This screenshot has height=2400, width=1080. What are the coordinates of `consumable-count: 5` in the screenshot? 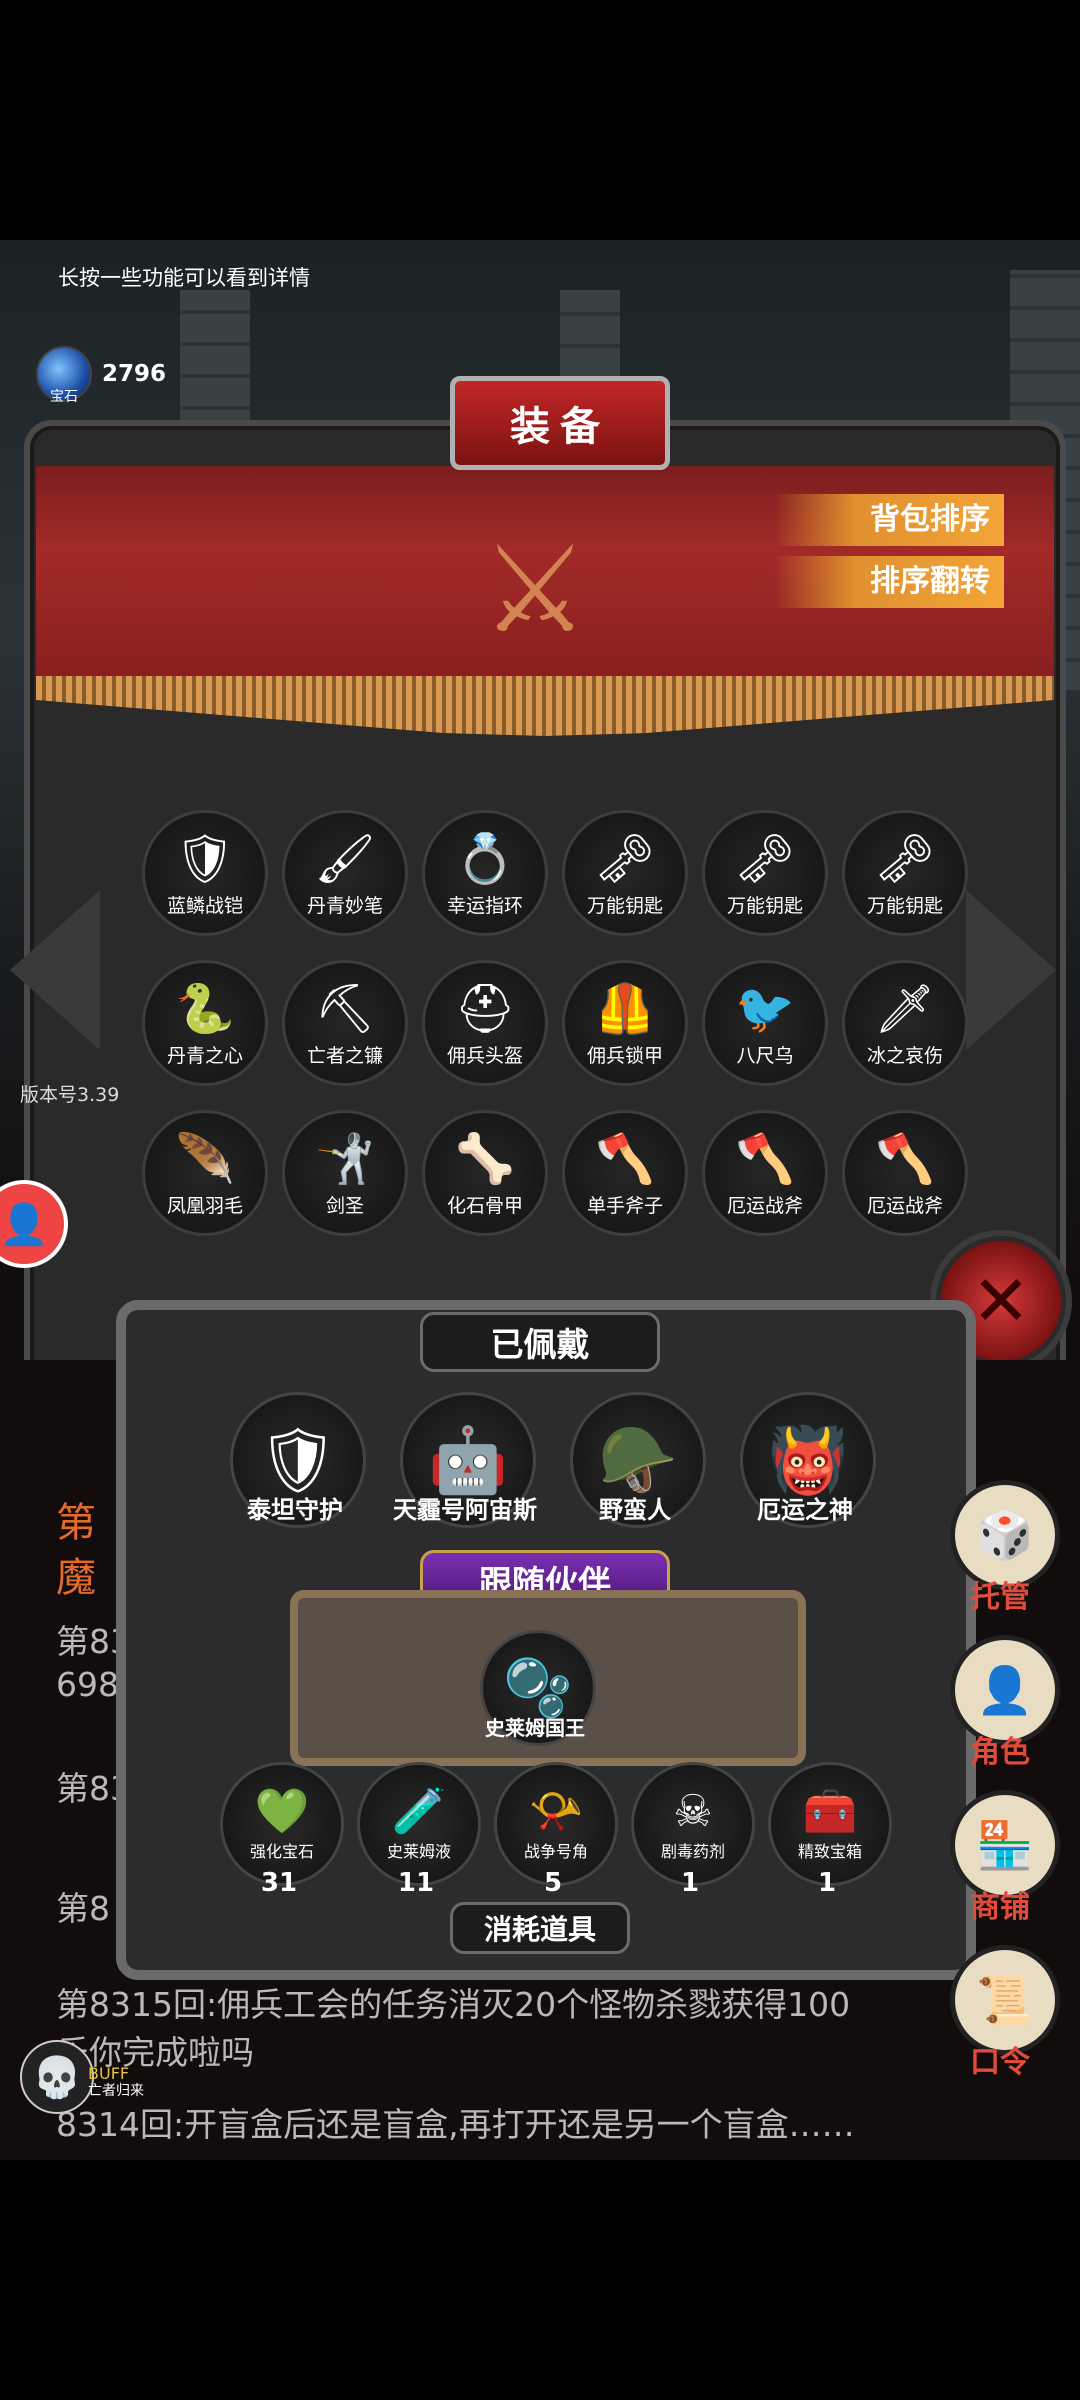 It's located at (553, 1883).